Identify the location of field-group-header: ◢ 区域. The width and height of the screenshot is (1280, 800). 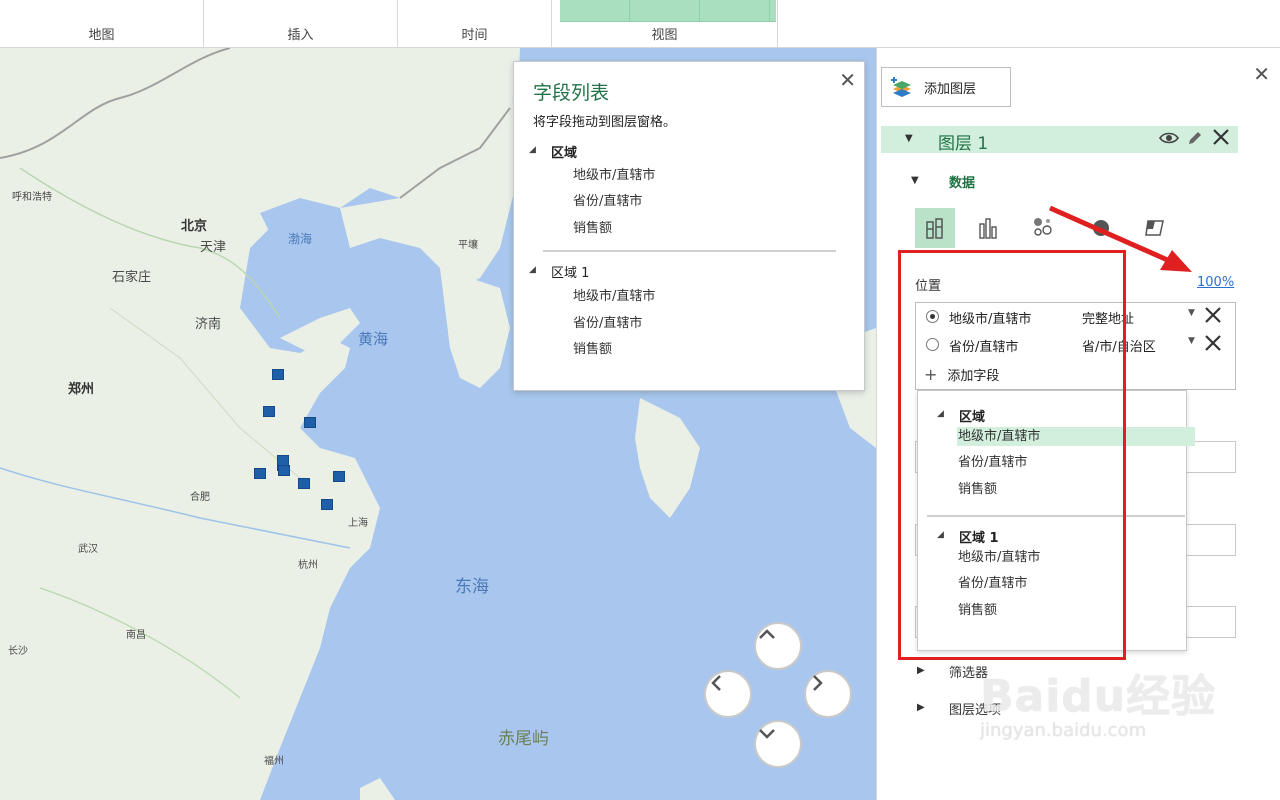
(553, 151).